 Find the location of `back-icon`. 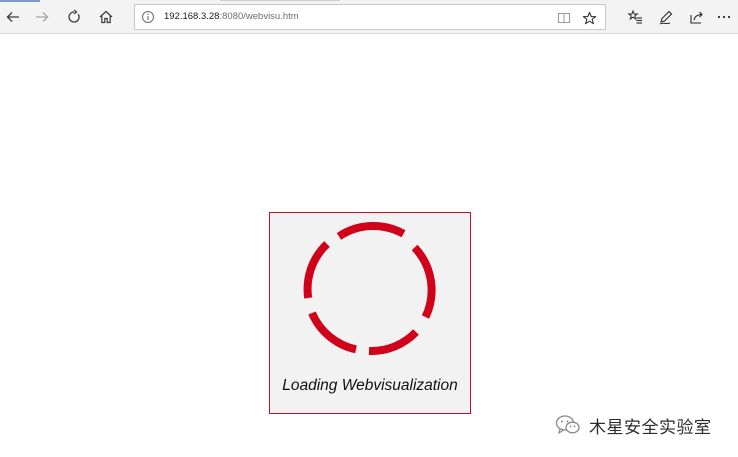

back-icon is located at coordinates (12, 17).